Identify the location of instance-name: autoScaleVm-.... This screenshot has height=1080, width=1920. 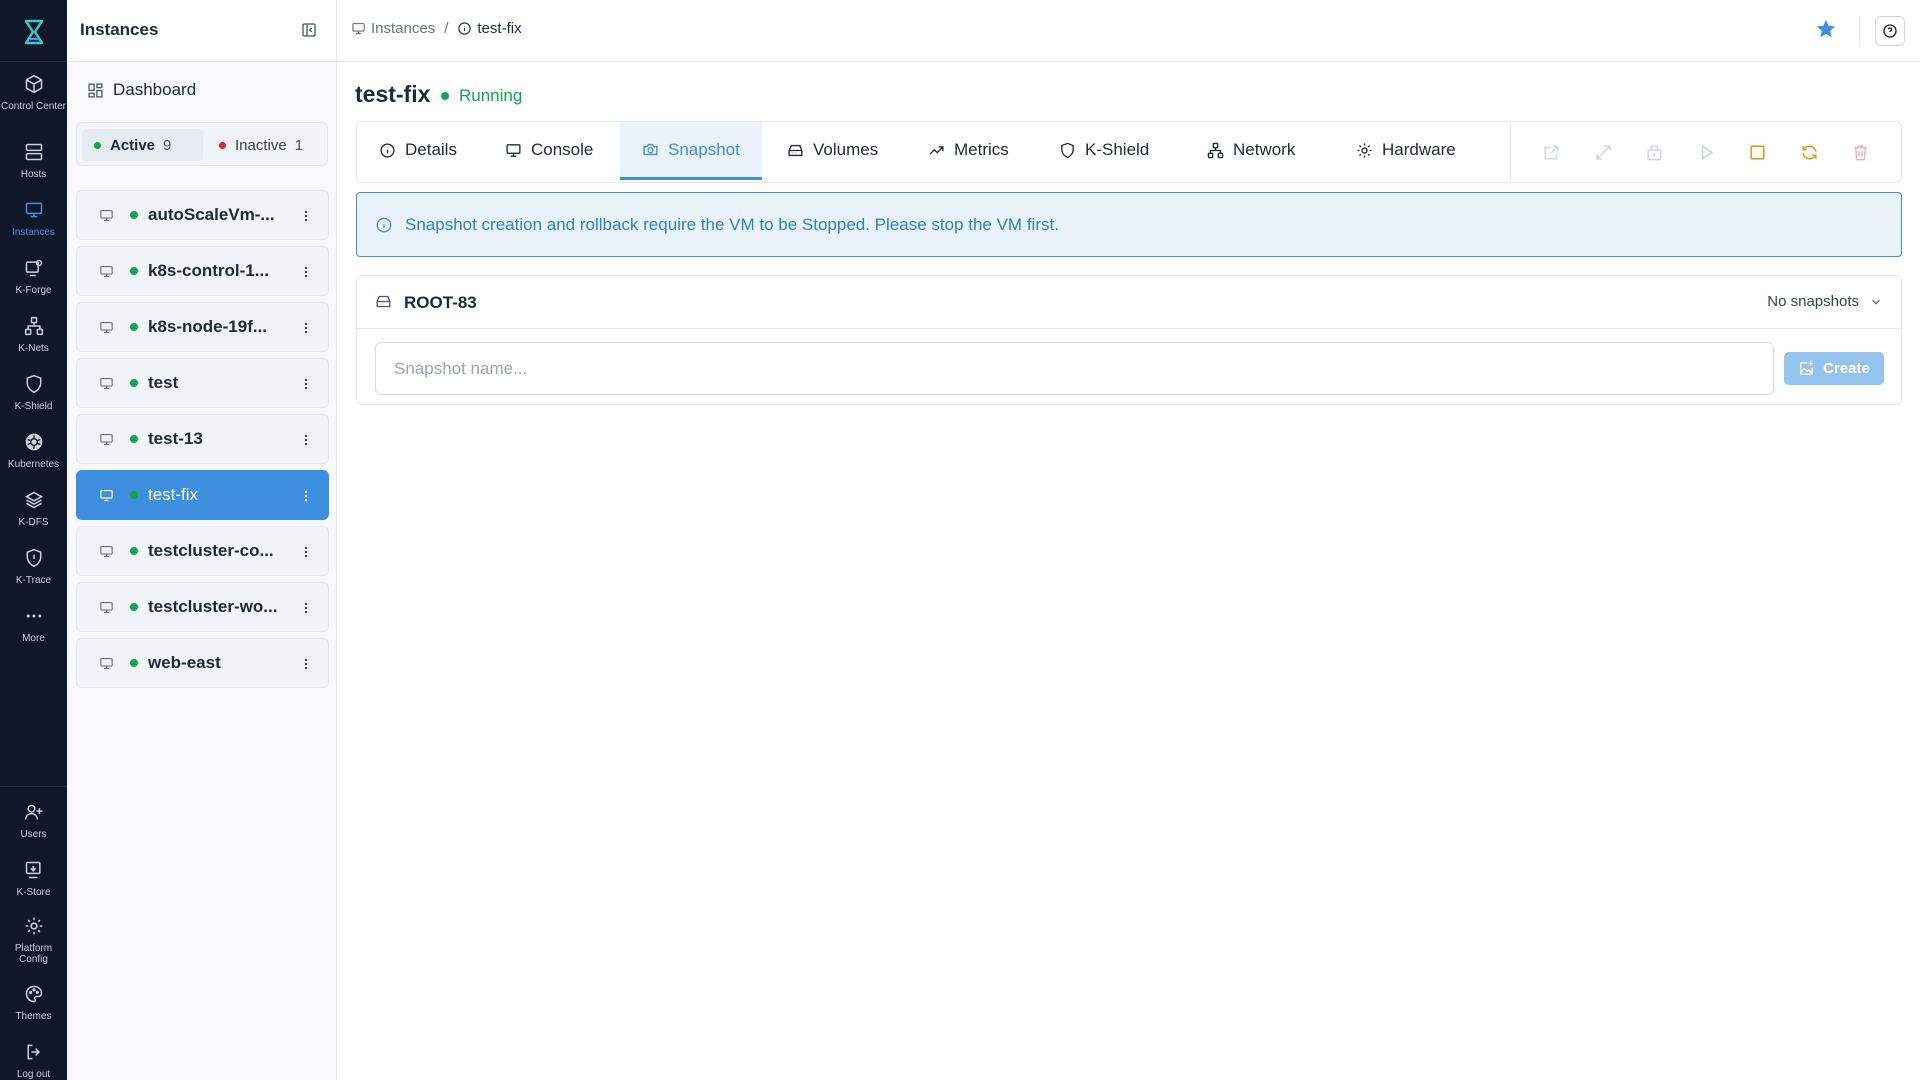
(211, 214).